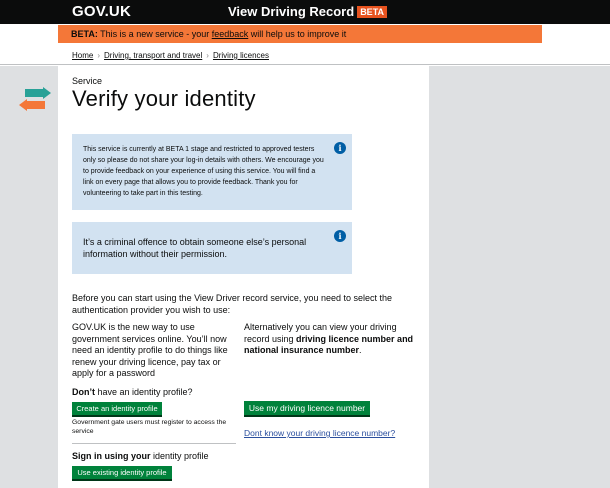 The image size is (610, 488). Describe the element at coordinates (122, 473) in the screenshot. I see `use-existing-profile-button: Use existing identity profile` at that location.